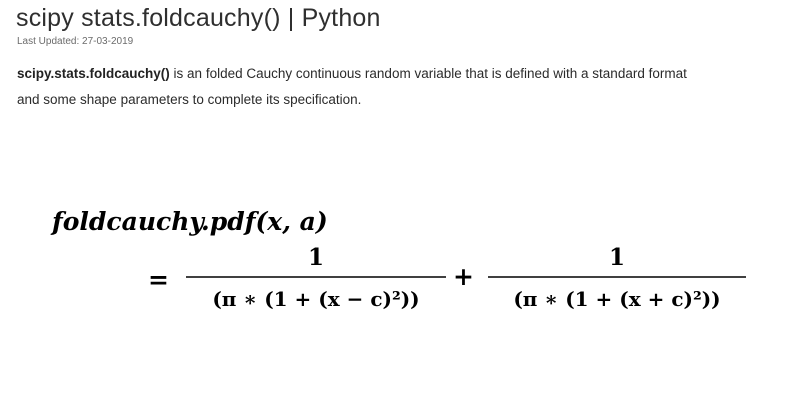 This screenshot has width=811, height=411. I want to click on numerator-1: 1, so click(316, 257).